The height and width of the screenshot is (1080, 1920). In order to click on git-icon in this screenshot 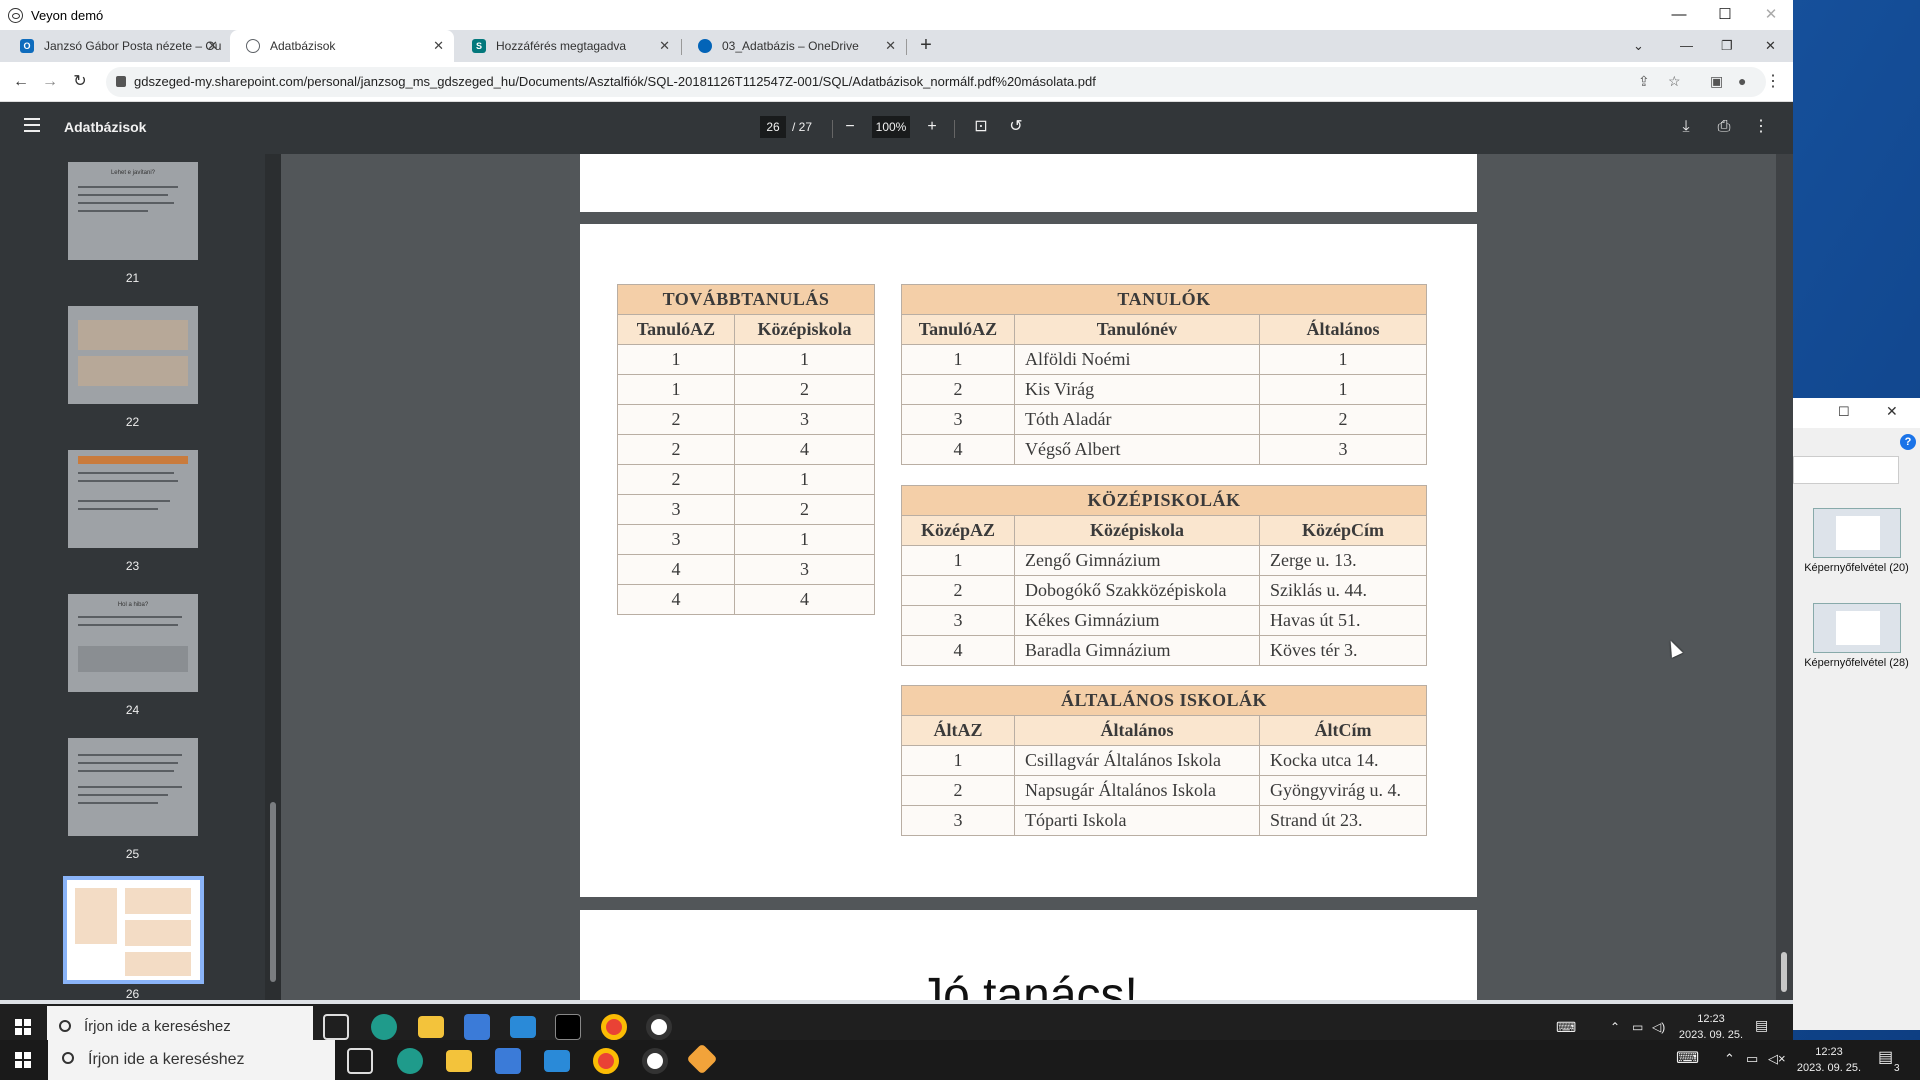, I will do `click(702, 1059)`.